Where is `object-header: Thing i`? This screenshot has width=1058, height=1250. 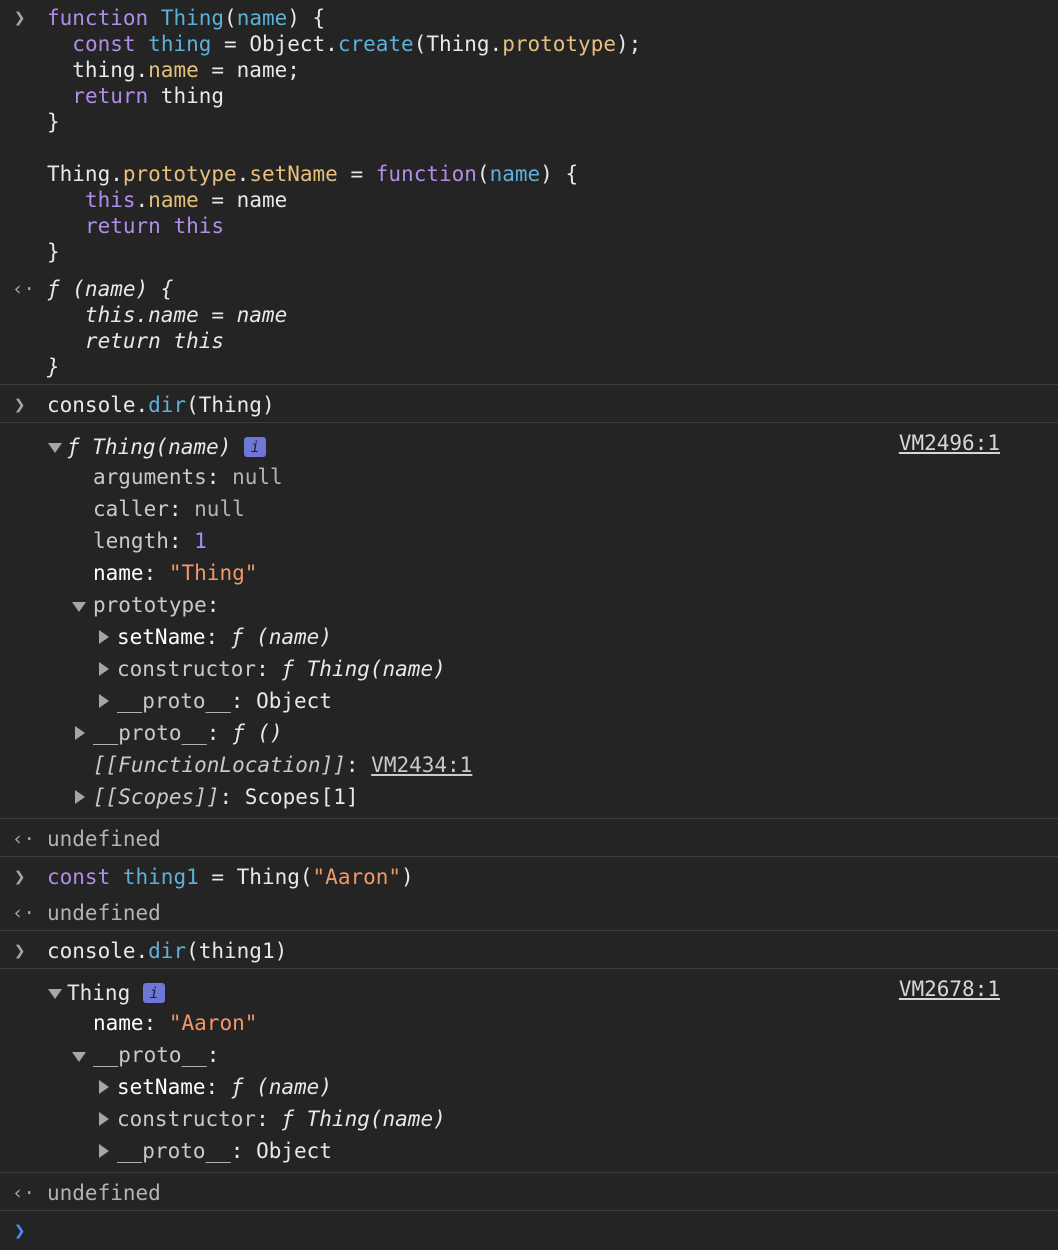 object-header: Thing i is located at coordinates (116, 993).